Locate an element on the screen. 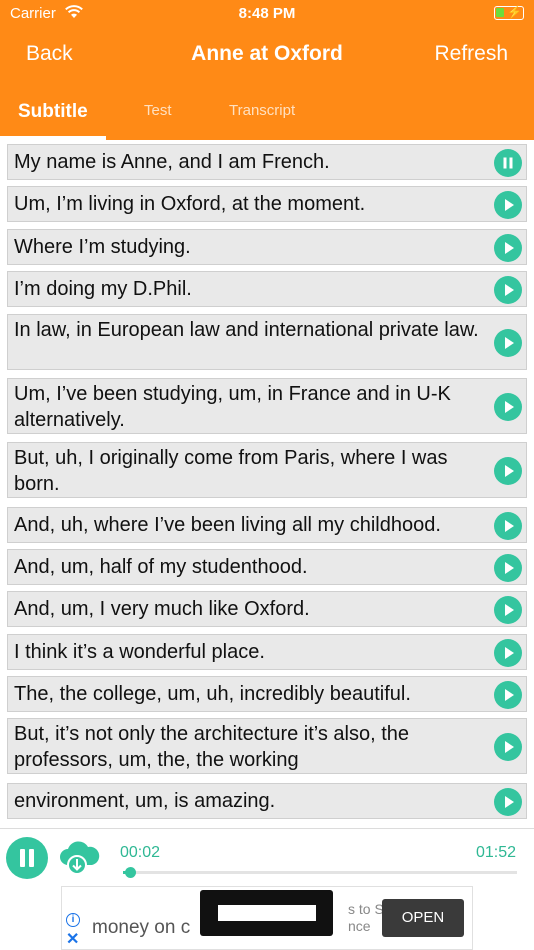 The width and height of the screenshot is (534, 950). clock: 8:48 PM is located at coordinates (267, 13).